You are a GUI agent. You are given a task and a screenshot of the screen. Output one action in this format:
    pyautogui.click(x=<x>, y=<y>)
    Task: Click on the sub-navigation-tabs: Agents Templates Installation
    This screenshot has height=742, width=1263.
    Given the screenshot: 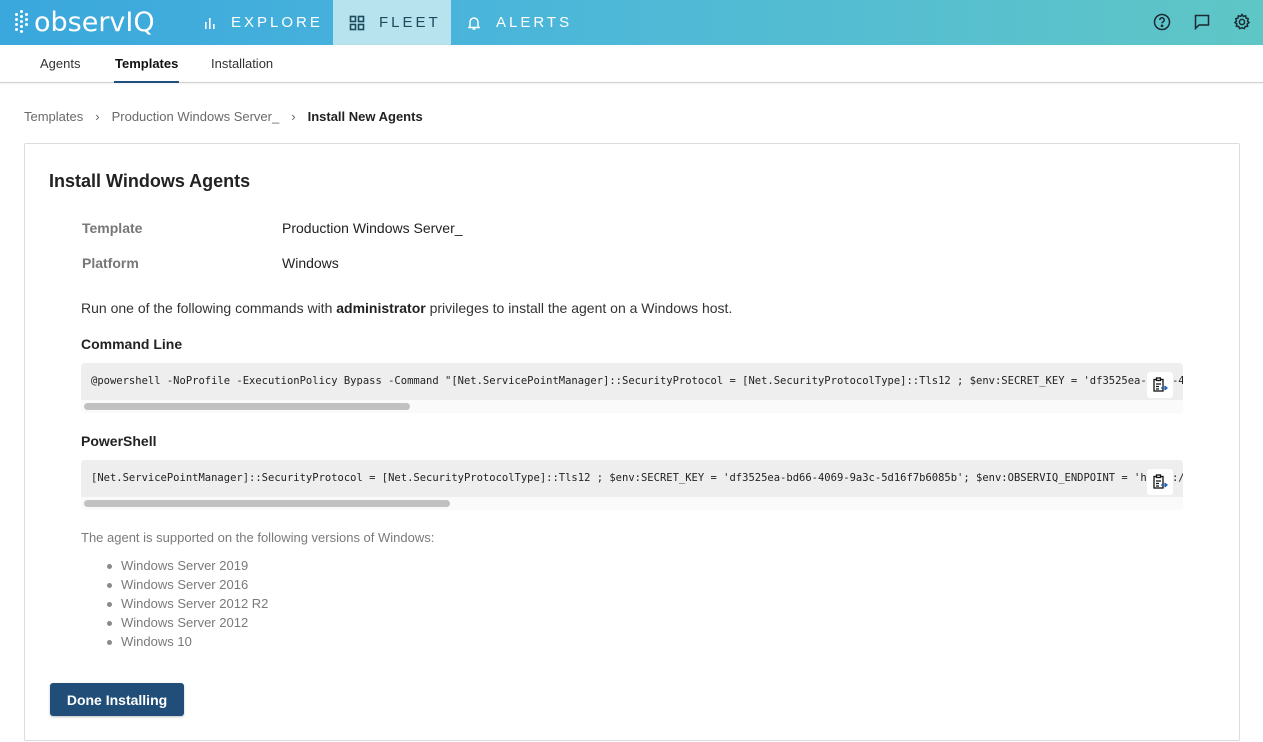 What is the action you would take?
    pyautogui.click(x=631, y=64)
    